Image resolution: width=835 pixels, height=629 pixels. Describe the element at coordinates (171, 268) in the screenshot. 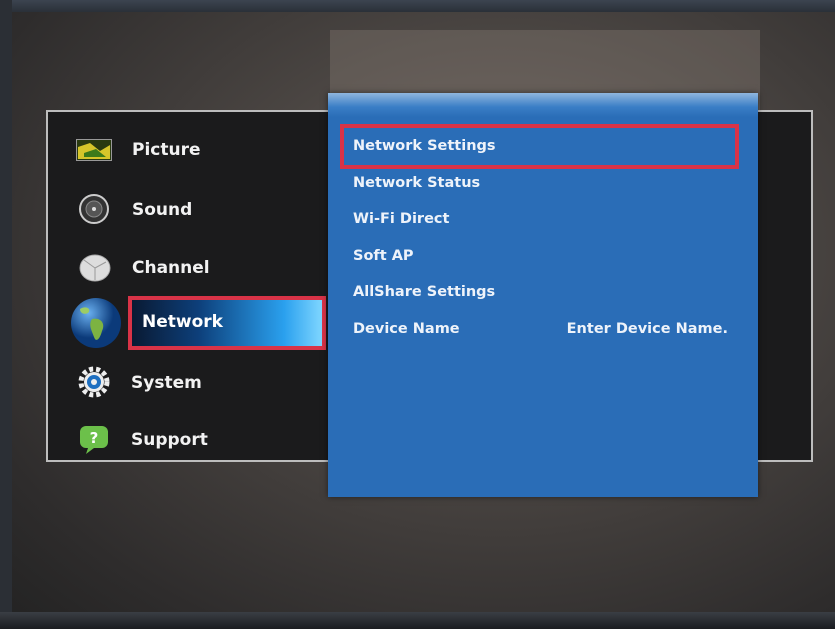

I see `menu-item-label: Channel` at that location.